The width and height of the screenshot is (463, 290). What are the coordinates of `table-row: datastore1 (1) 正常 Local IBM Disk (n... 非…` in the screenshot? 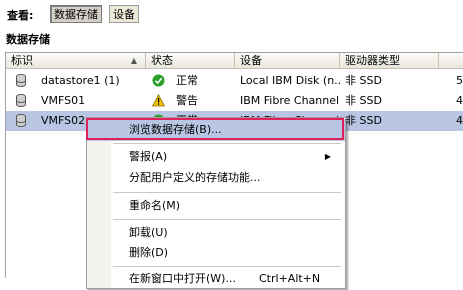 It's located at (234, 81).